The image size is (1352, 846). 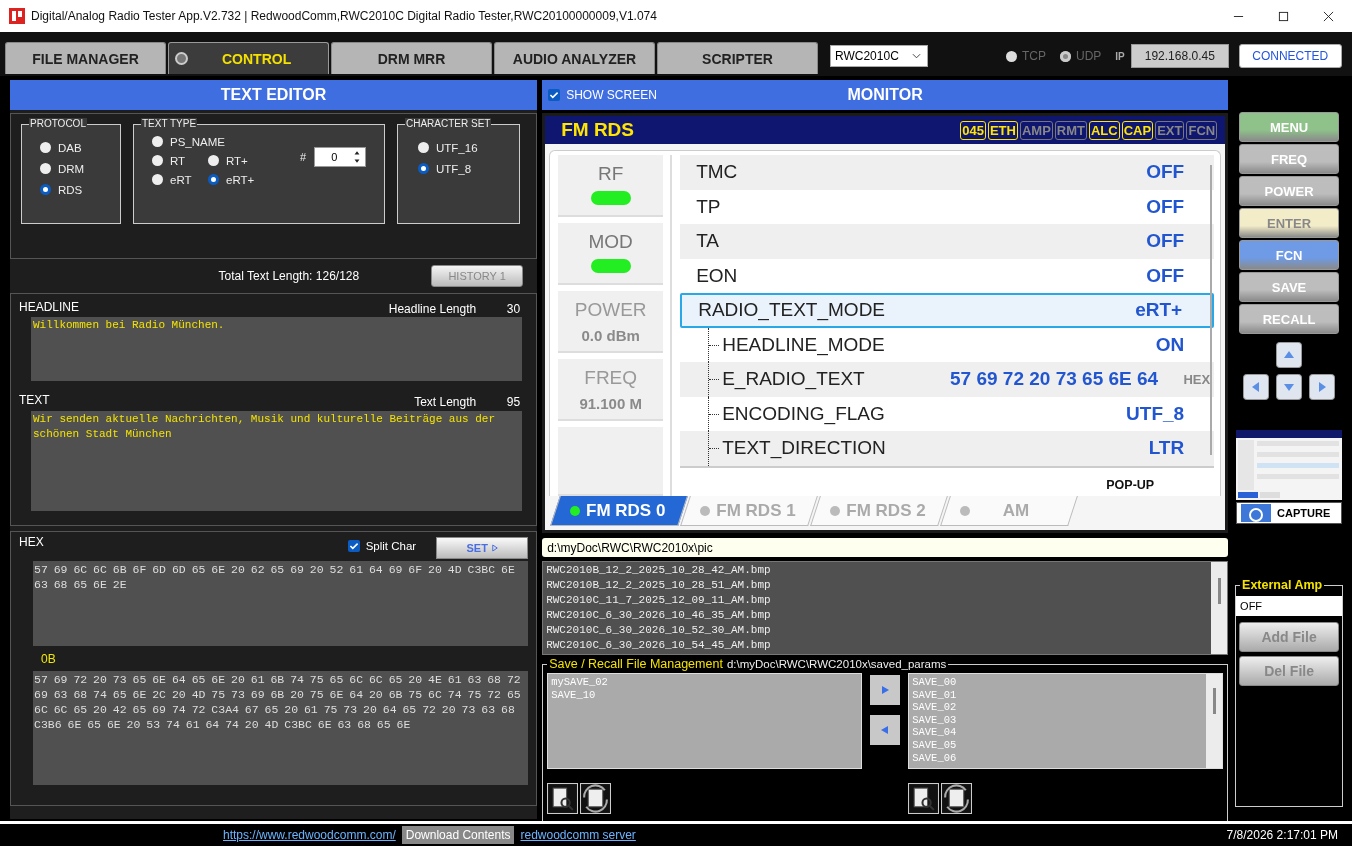 What do you see at coordinates (619, 511) in the screenshot?
I see `screen-tab: FM RDS 0` at bounding box center [619, 511].